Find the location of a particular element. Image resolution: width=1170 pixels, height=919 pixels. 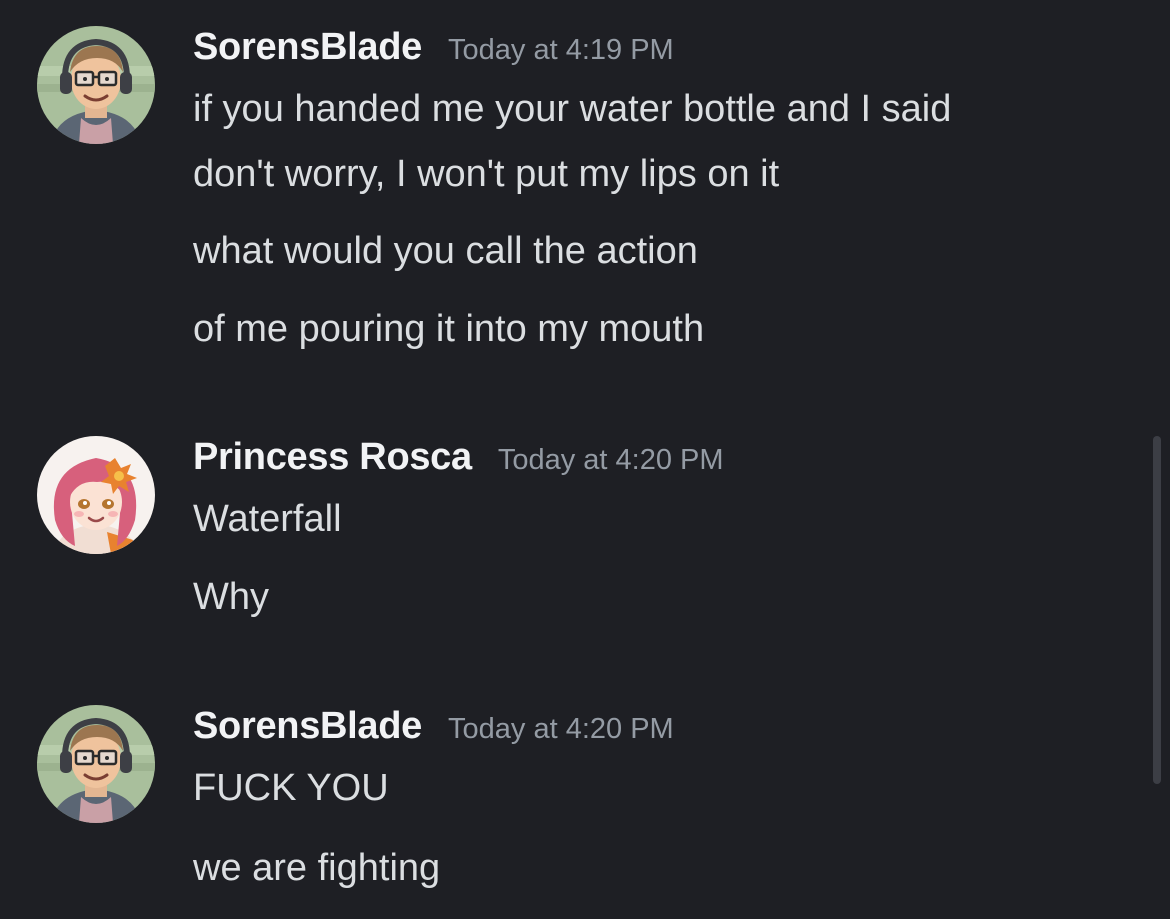

scrollbar-thumb is located at coordinates (1157, 610).